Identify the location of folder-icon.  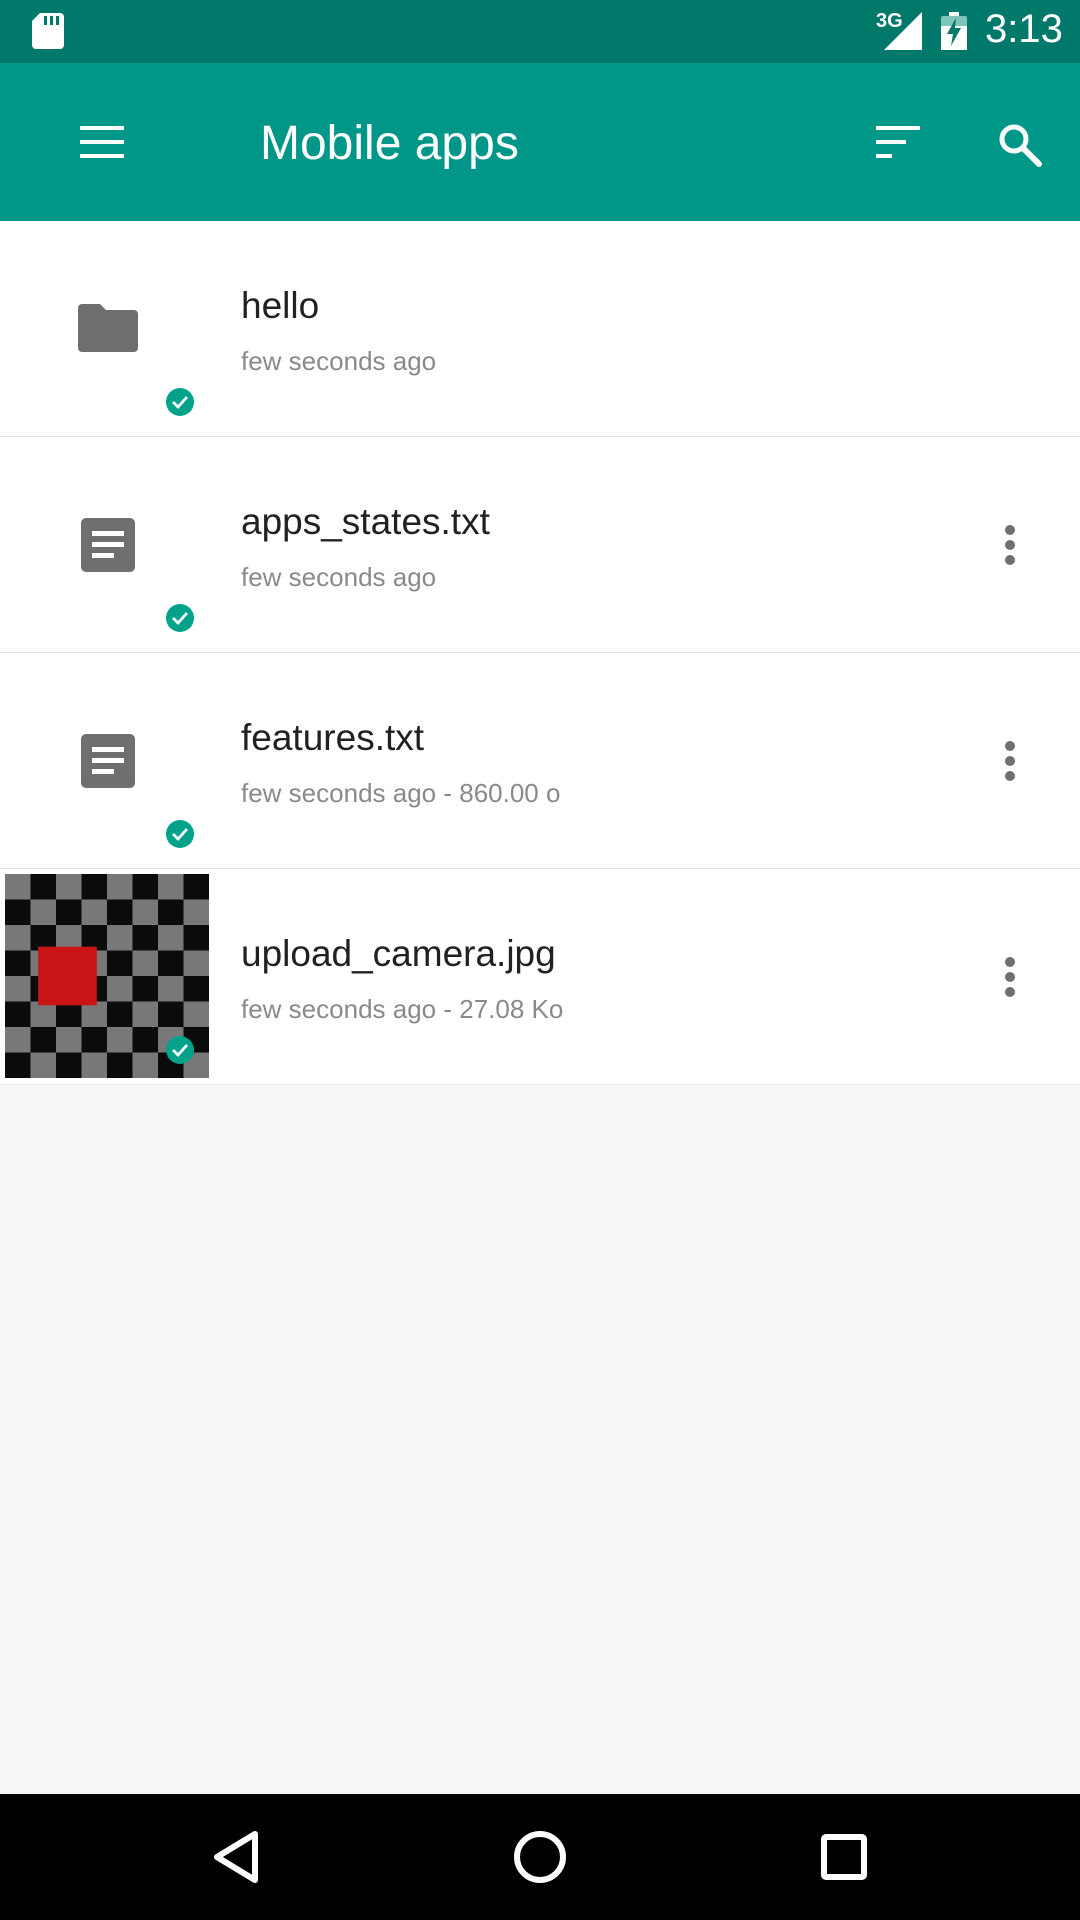
(108, 328).